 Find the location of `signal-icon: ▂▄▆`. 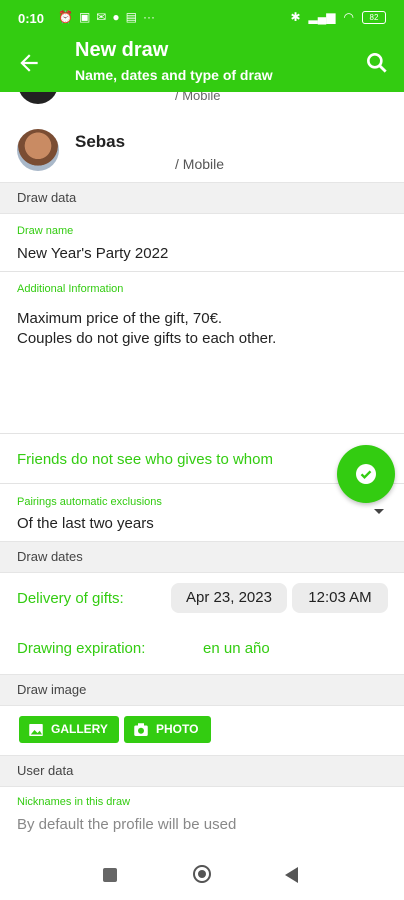

signal-icon: ▂▄▆ is located at coordinates (322, 17).